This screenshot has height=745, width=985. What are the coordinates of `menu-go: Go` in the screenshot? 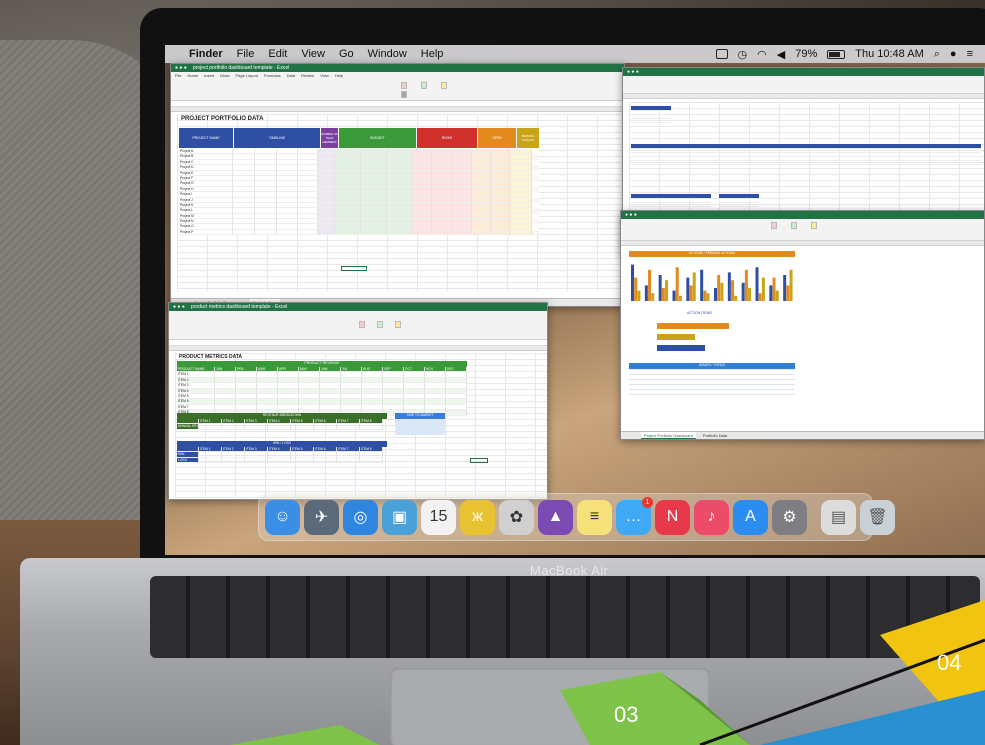 It's located at (346, 54).